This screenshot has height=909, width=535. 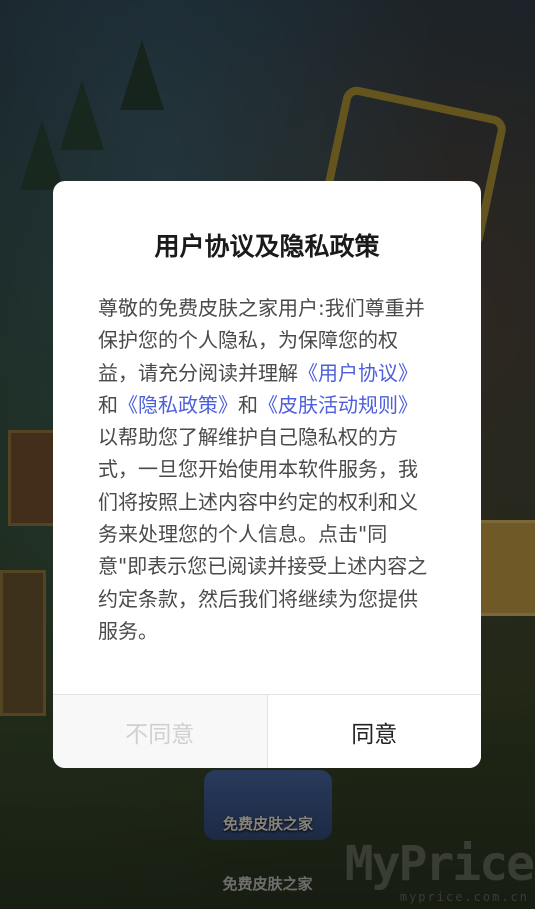 I want to click on agree-button: 同意, so click(x=374, y=731).